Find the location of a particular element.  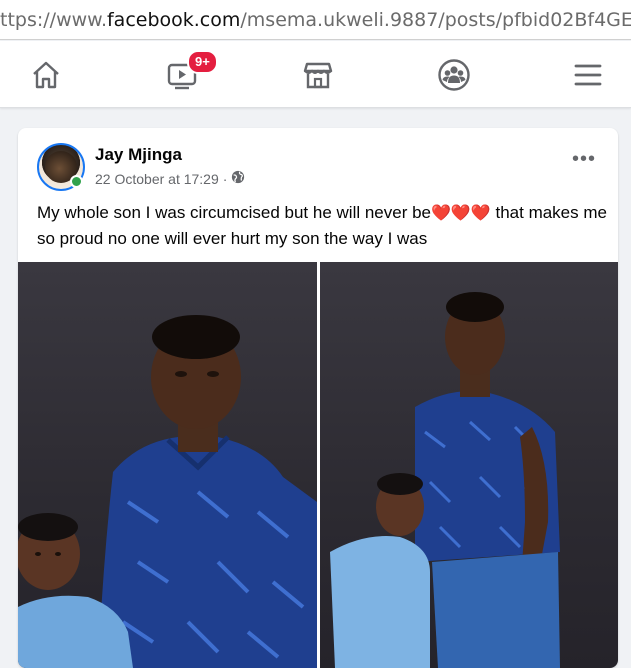

post-meta: 22 October at 17:29 · is located at coordinates (170, 178).